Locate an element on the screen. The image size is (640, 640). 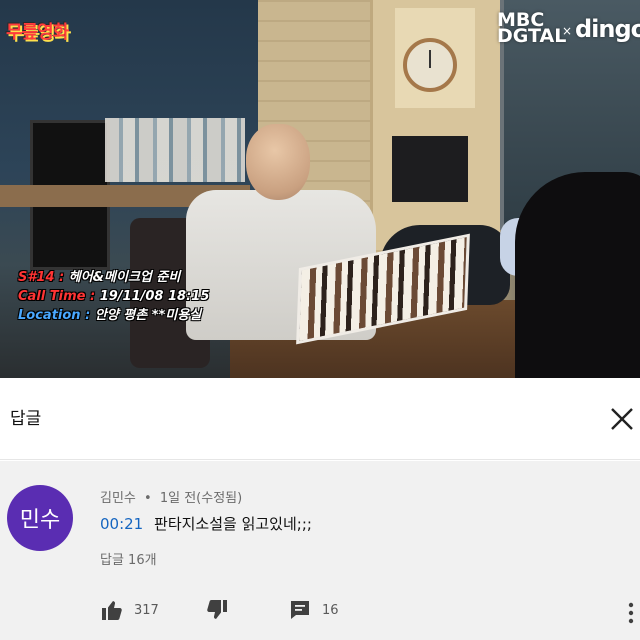
caption-location-row: Location : 안양 평촌 **미용실 is located at coordinates (113, 315).